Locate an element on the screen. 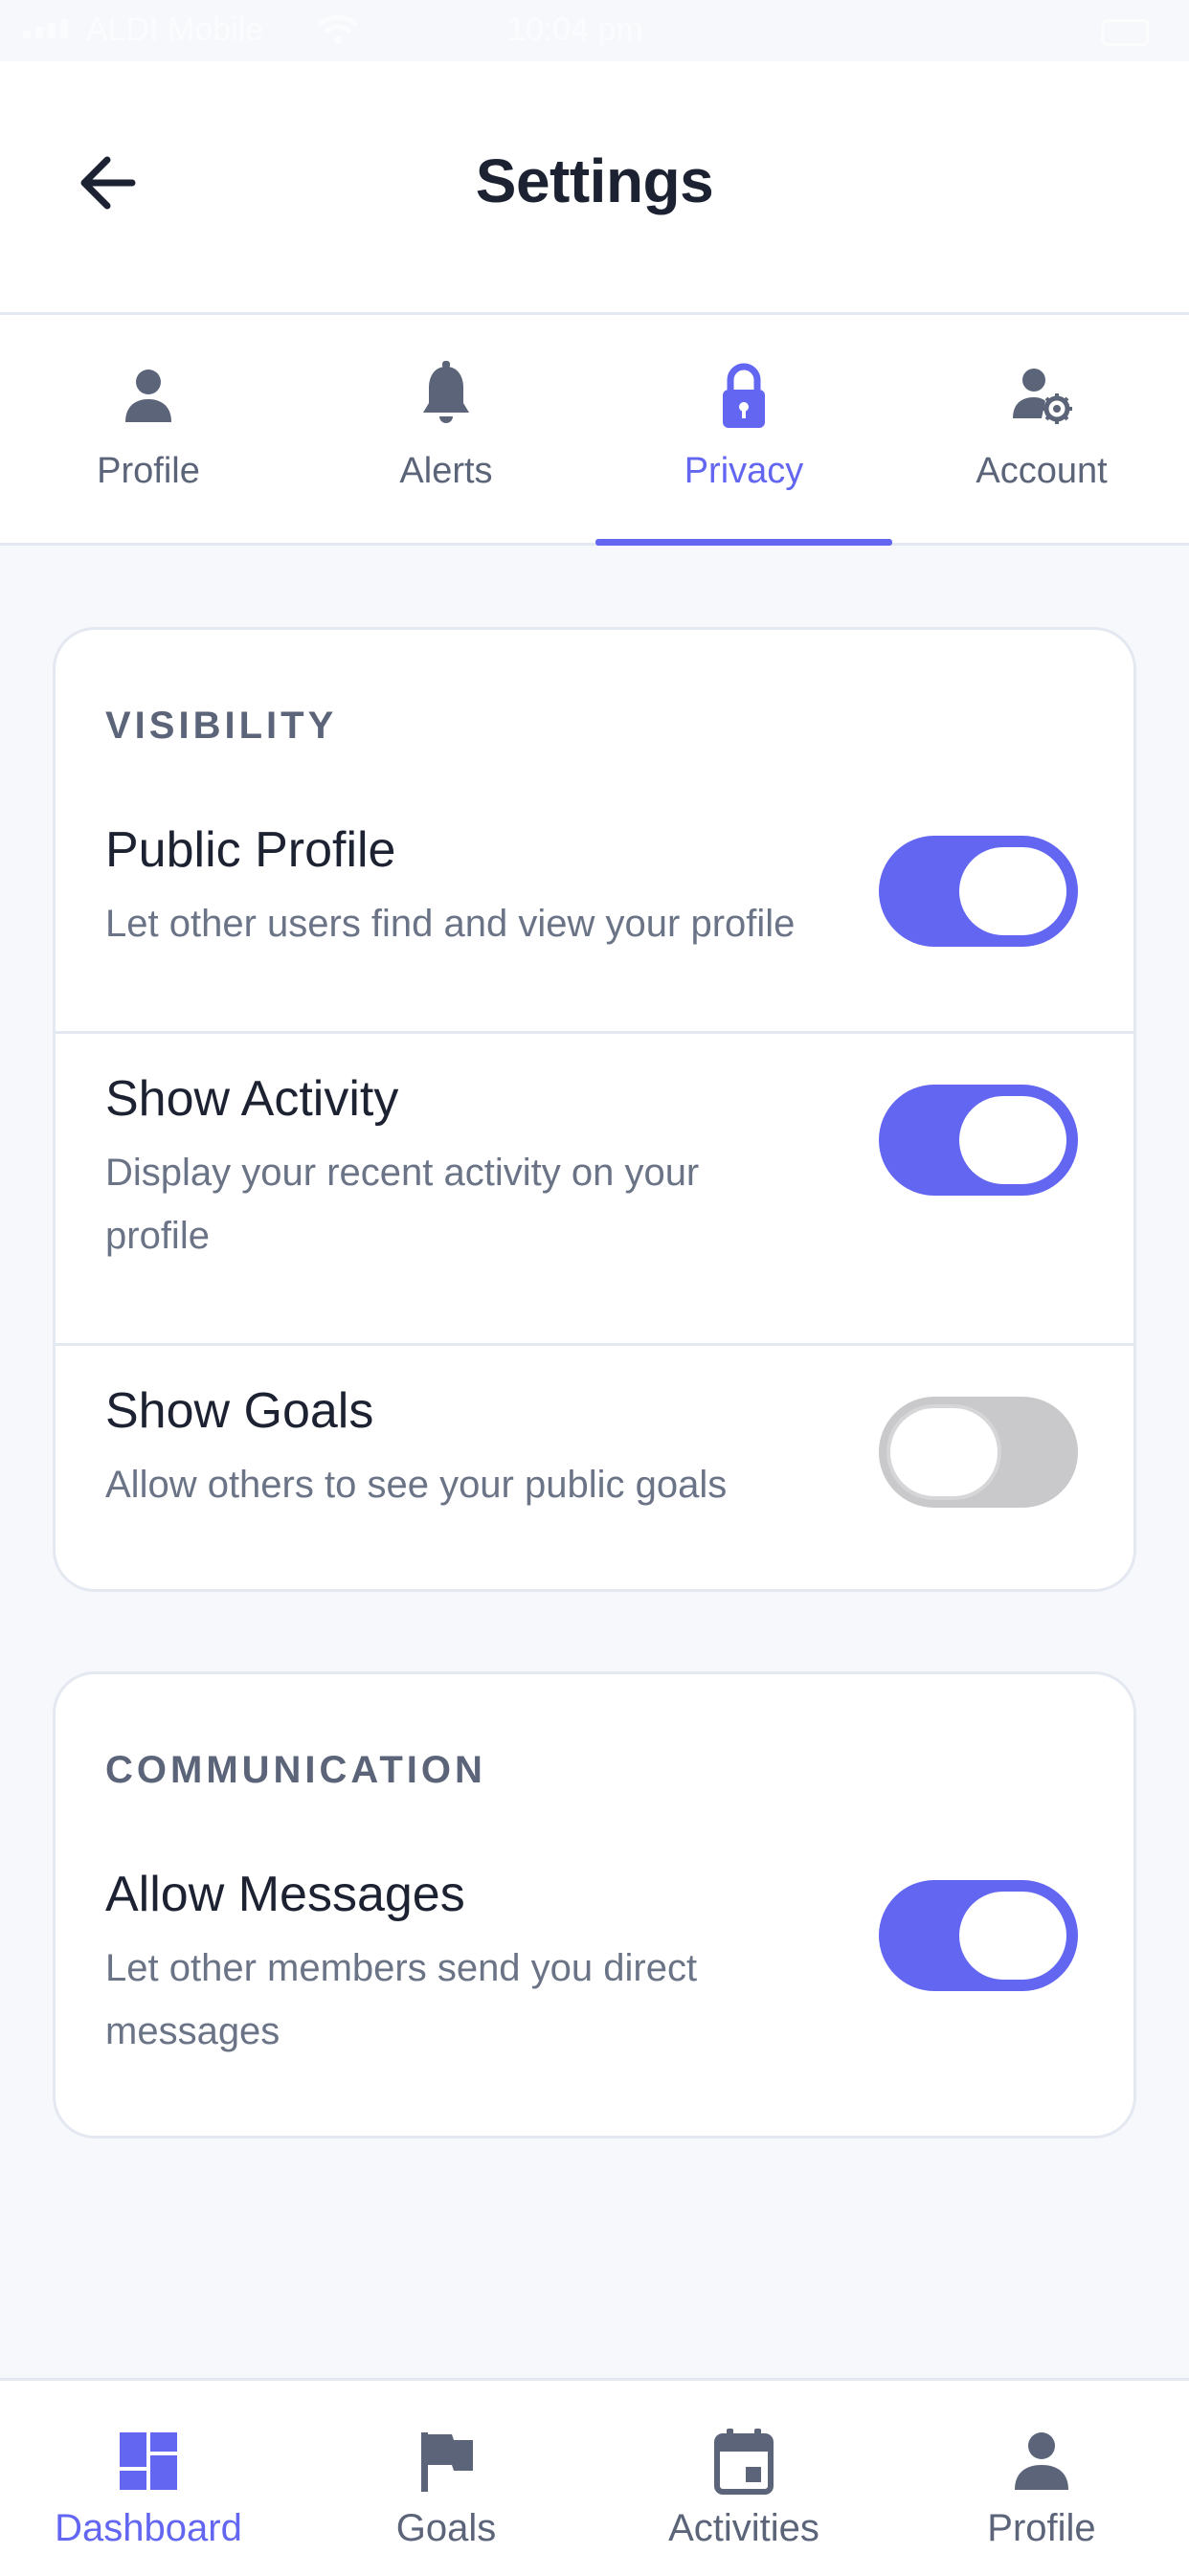 This screenshot has width=1189, height=2576. carrier-name: ALDI Mobile is located at coordinates (175, 30).